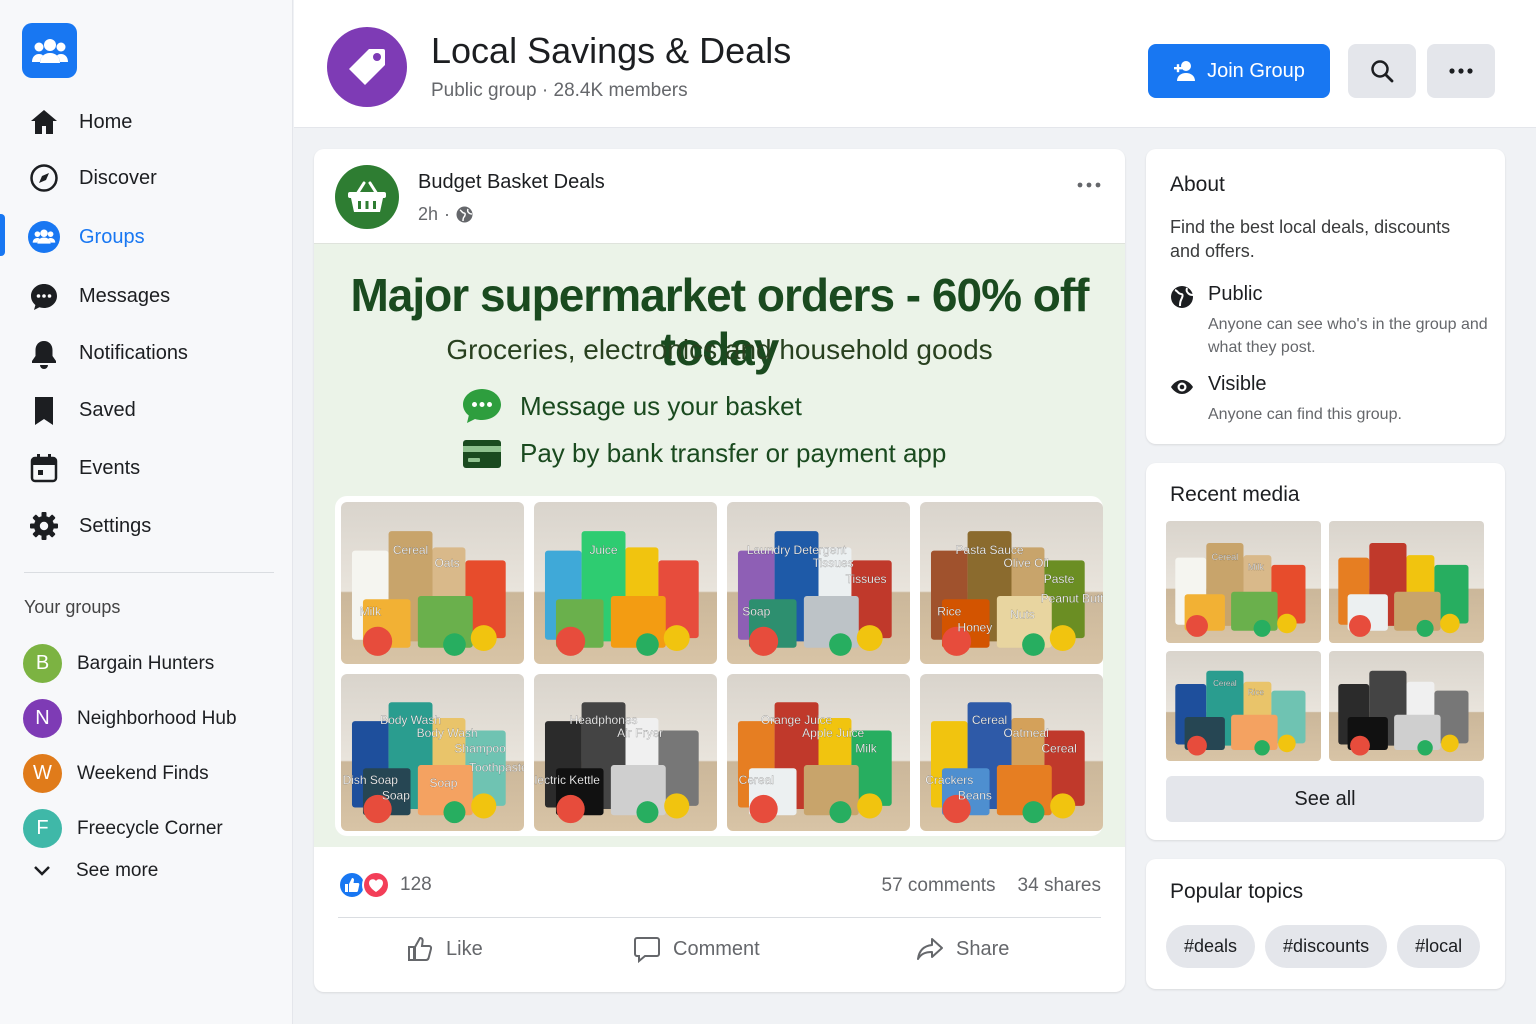 This screenshot has height=1024, width=1536. Describe the element at coordinates (1382, 71) in the screenshot. I see `search-button` at that location.